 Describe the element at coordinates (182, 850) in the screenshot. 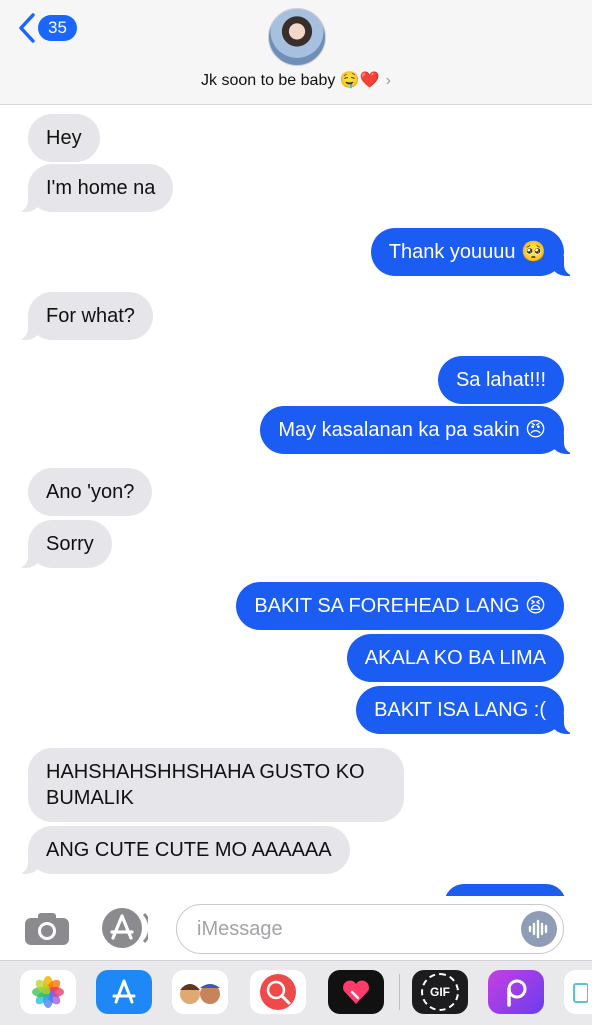

I see `message-bubble-received: ANG CUTE CUTE MO AAAAAA` at that location.